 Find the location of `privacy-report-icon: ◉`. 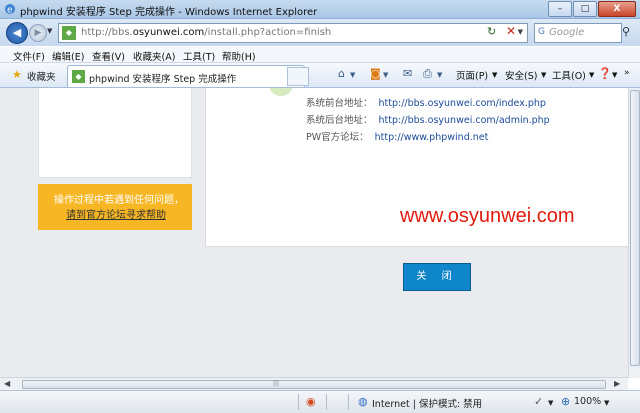

privacy-report-icon: ◉ is located at coordinates (311, 401).